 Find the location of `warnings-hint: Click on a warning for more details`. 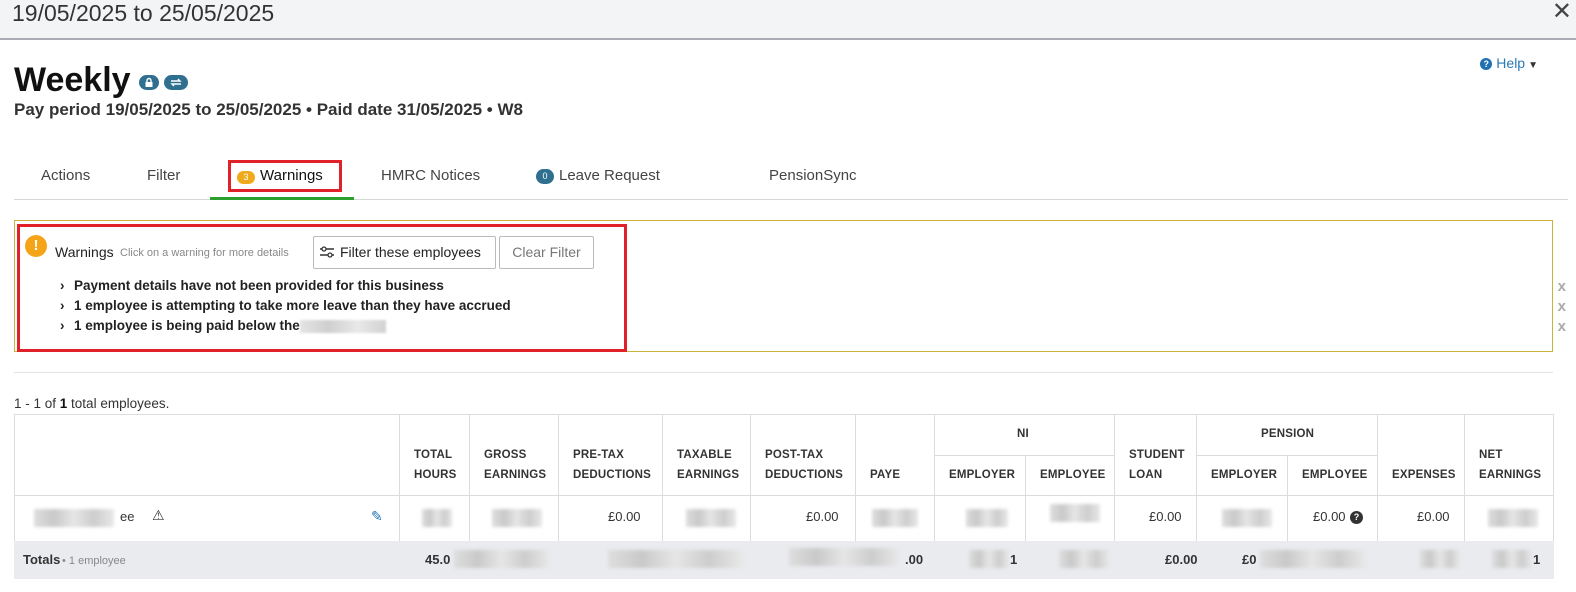

warnings-hint: Click on a warning for more details is located at coordinates (204, 253).